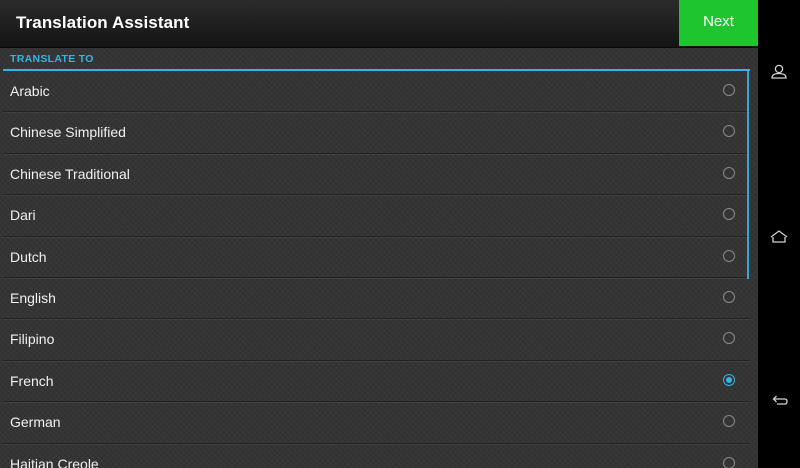  Describe the element at coordinates (68, 132) in the screenshot. I see `language-label: Chinese Simplified` at that location.